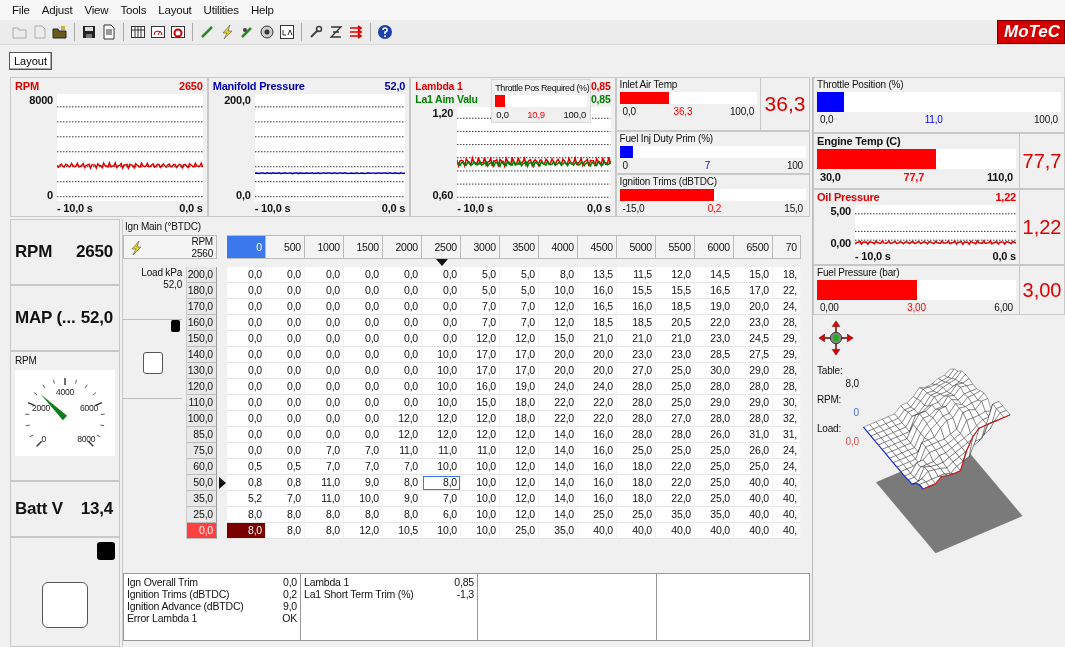 The height and width of the screenshot is (647, 1065). I want to click on column-header: 0, so click(246, 247).